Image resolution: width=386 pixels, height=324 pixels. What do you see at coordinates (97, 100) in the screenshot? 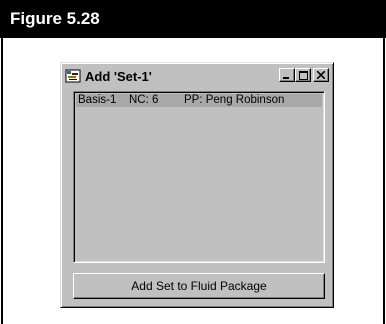
I see `basis-cell: Basis-1` at bounding box center [97, 100].